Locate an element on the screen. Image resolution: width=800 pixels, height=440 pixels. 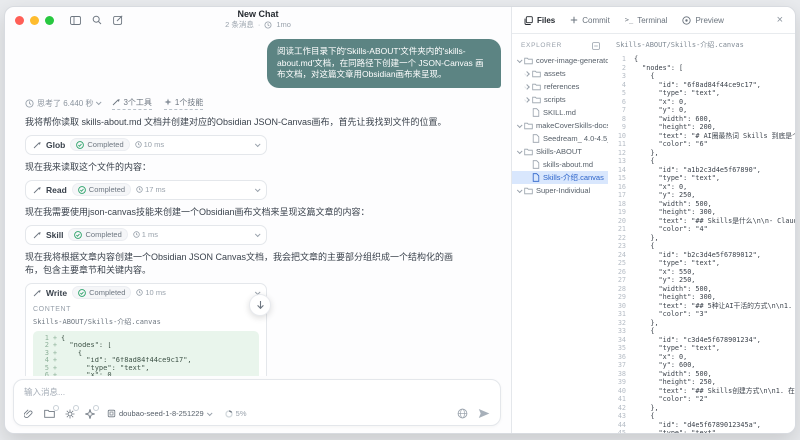
editor-line: 14 "id": "a1b2c3d4e5f67890", is located at coordinates (704, 170).